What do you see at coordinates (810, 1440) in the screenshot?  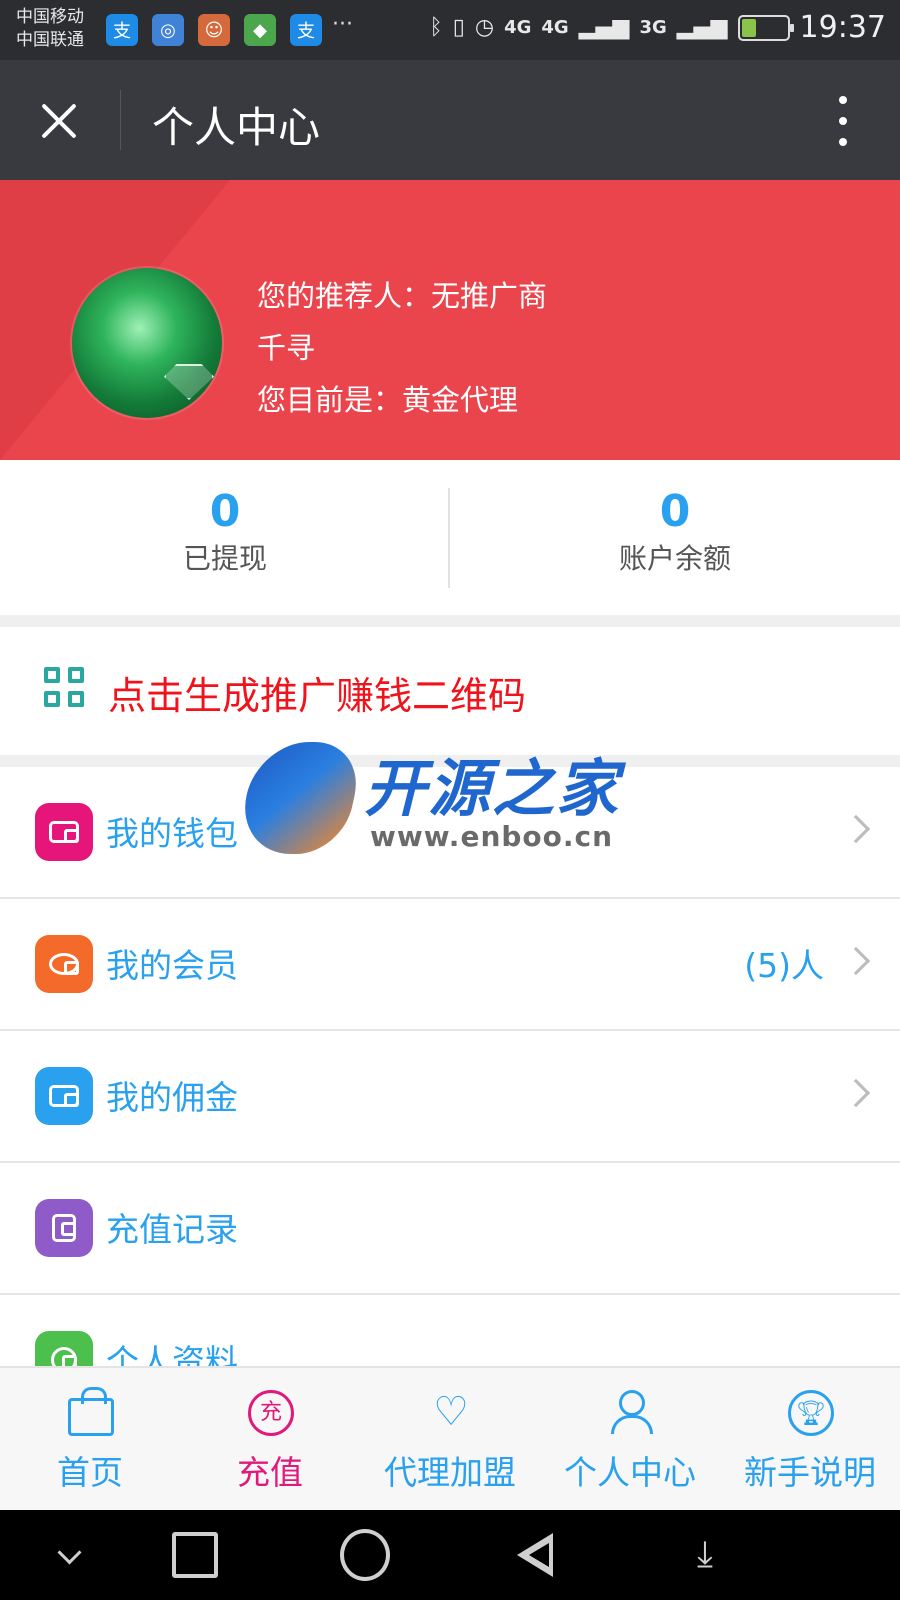 I see `nav-item-guide: 🏆︎ 新手说明` at bounding box center [810, 1440].